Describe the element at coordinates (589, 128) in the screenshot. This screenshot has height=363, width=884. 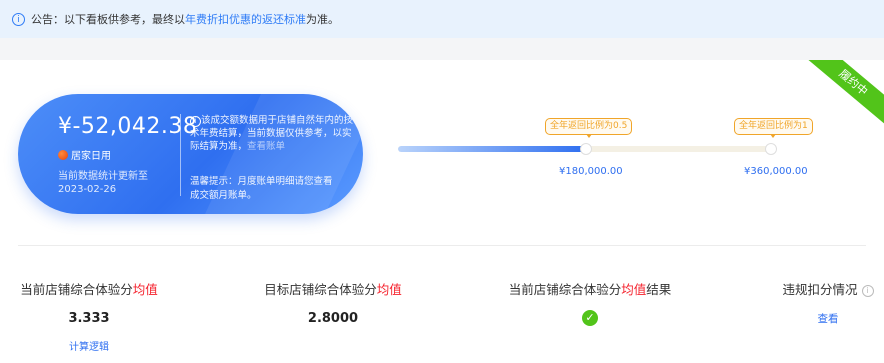
I see `milestone-1-bubble: 全年返回比例为0.5` at that location.